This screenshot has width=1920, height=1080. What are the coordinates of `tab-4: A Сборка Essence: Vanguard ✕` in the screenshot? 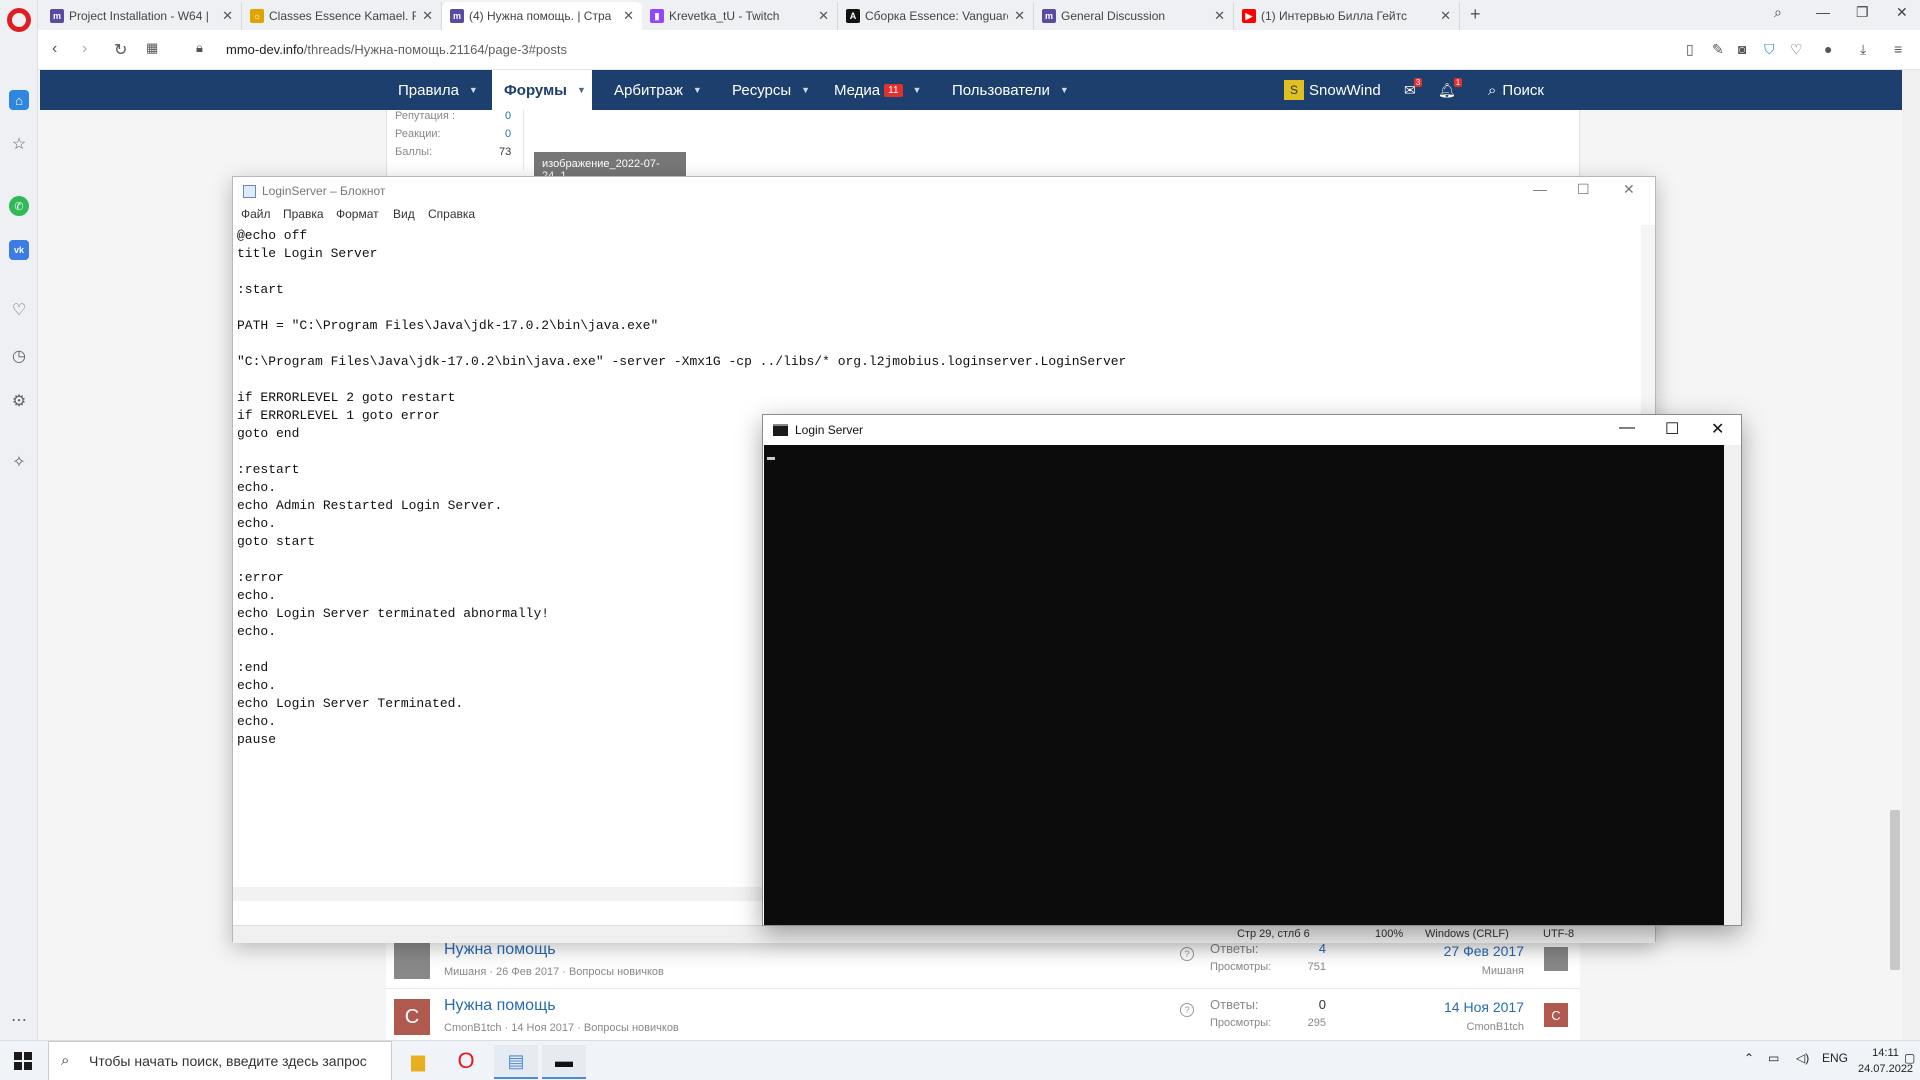 It's located at (936, 16).